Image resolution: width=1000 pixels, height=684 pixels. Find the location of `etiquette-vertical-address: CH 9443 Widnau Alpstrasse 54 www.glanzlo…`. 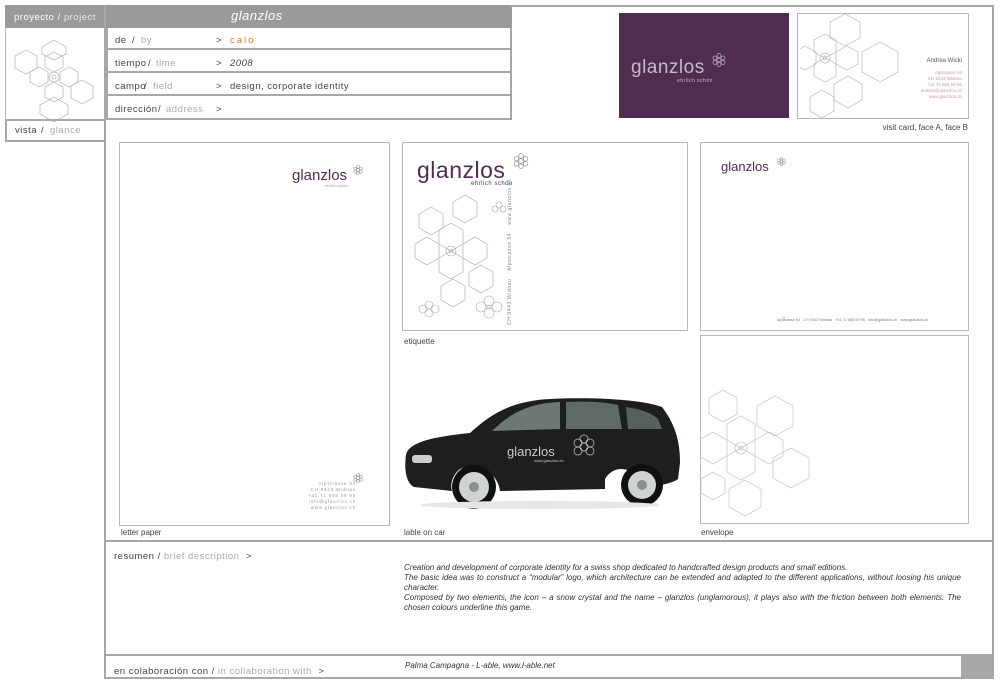

etiquette-vertical-address: CH 9443 Widnau Alpstrasse 54 www.glanzlo… is located at coordinates (510, 251).